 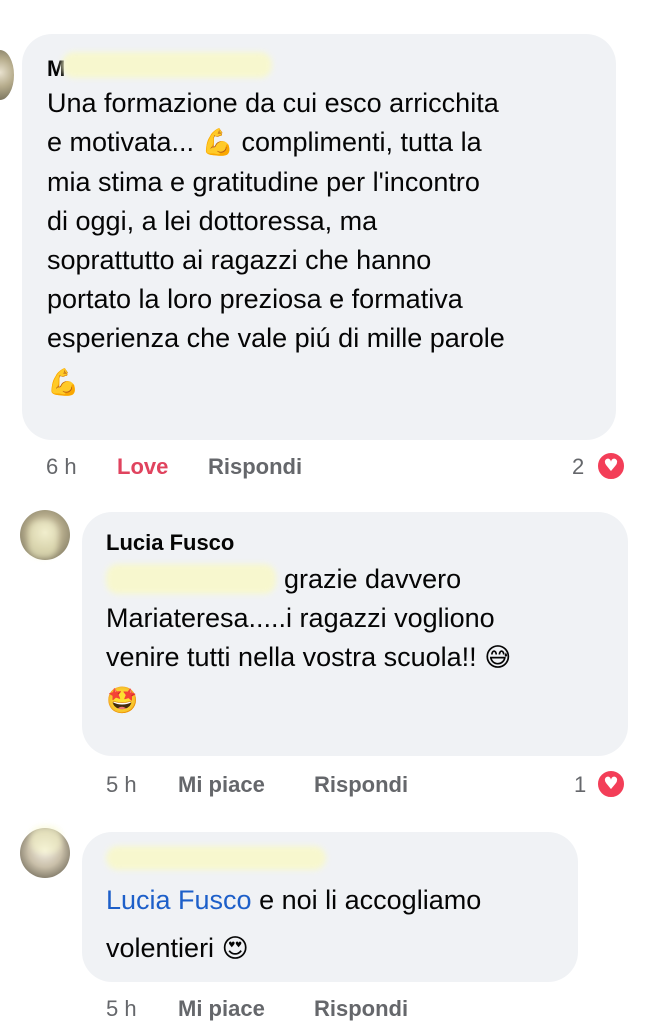 What do you see at coordinates (122, 701) in the screenshot?
I see `star-struck-emoji: 🤩` at bounding box center [122, 701].